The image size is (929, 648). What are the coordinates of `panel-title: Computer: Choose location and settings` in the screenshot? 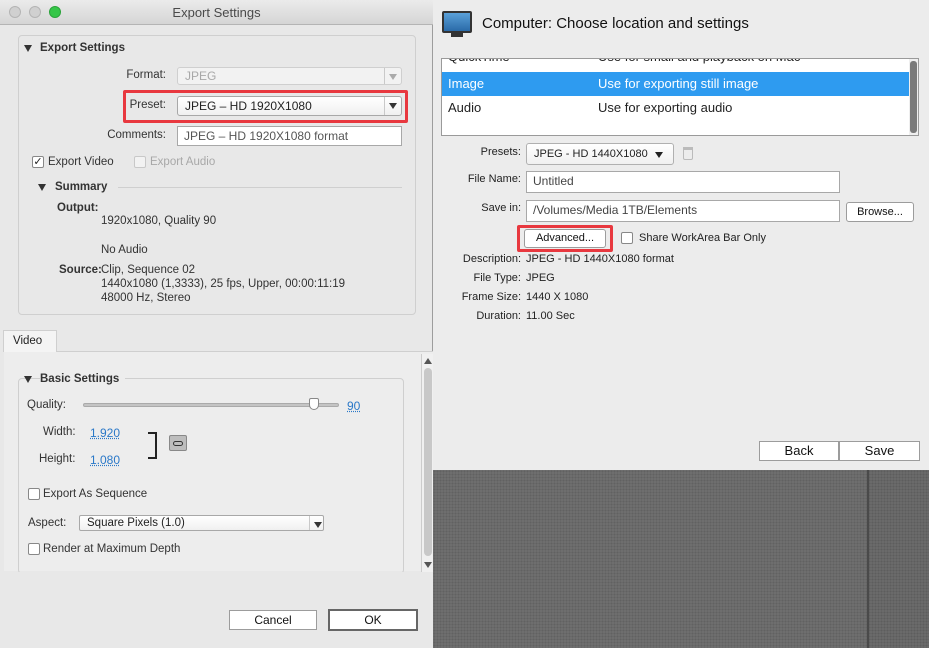 It's located at (615, 23).